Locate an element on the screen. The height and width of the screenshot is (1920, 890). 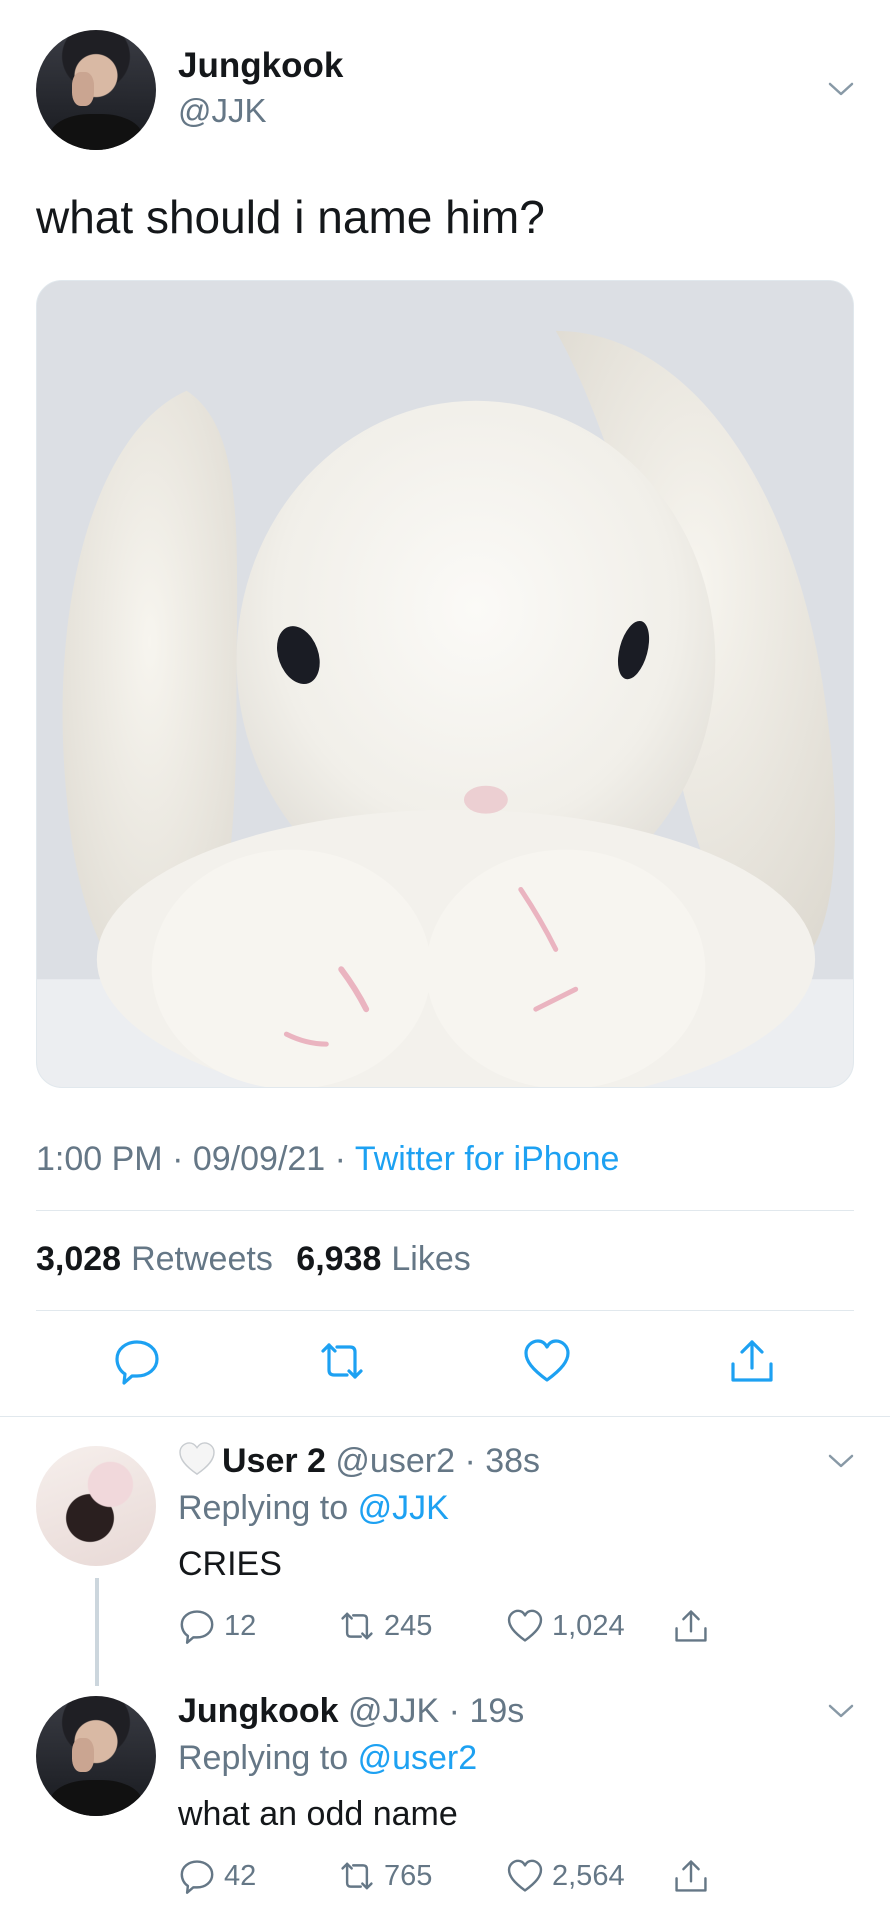
retweet-count: 765 is located at coordinates (408, 1875).